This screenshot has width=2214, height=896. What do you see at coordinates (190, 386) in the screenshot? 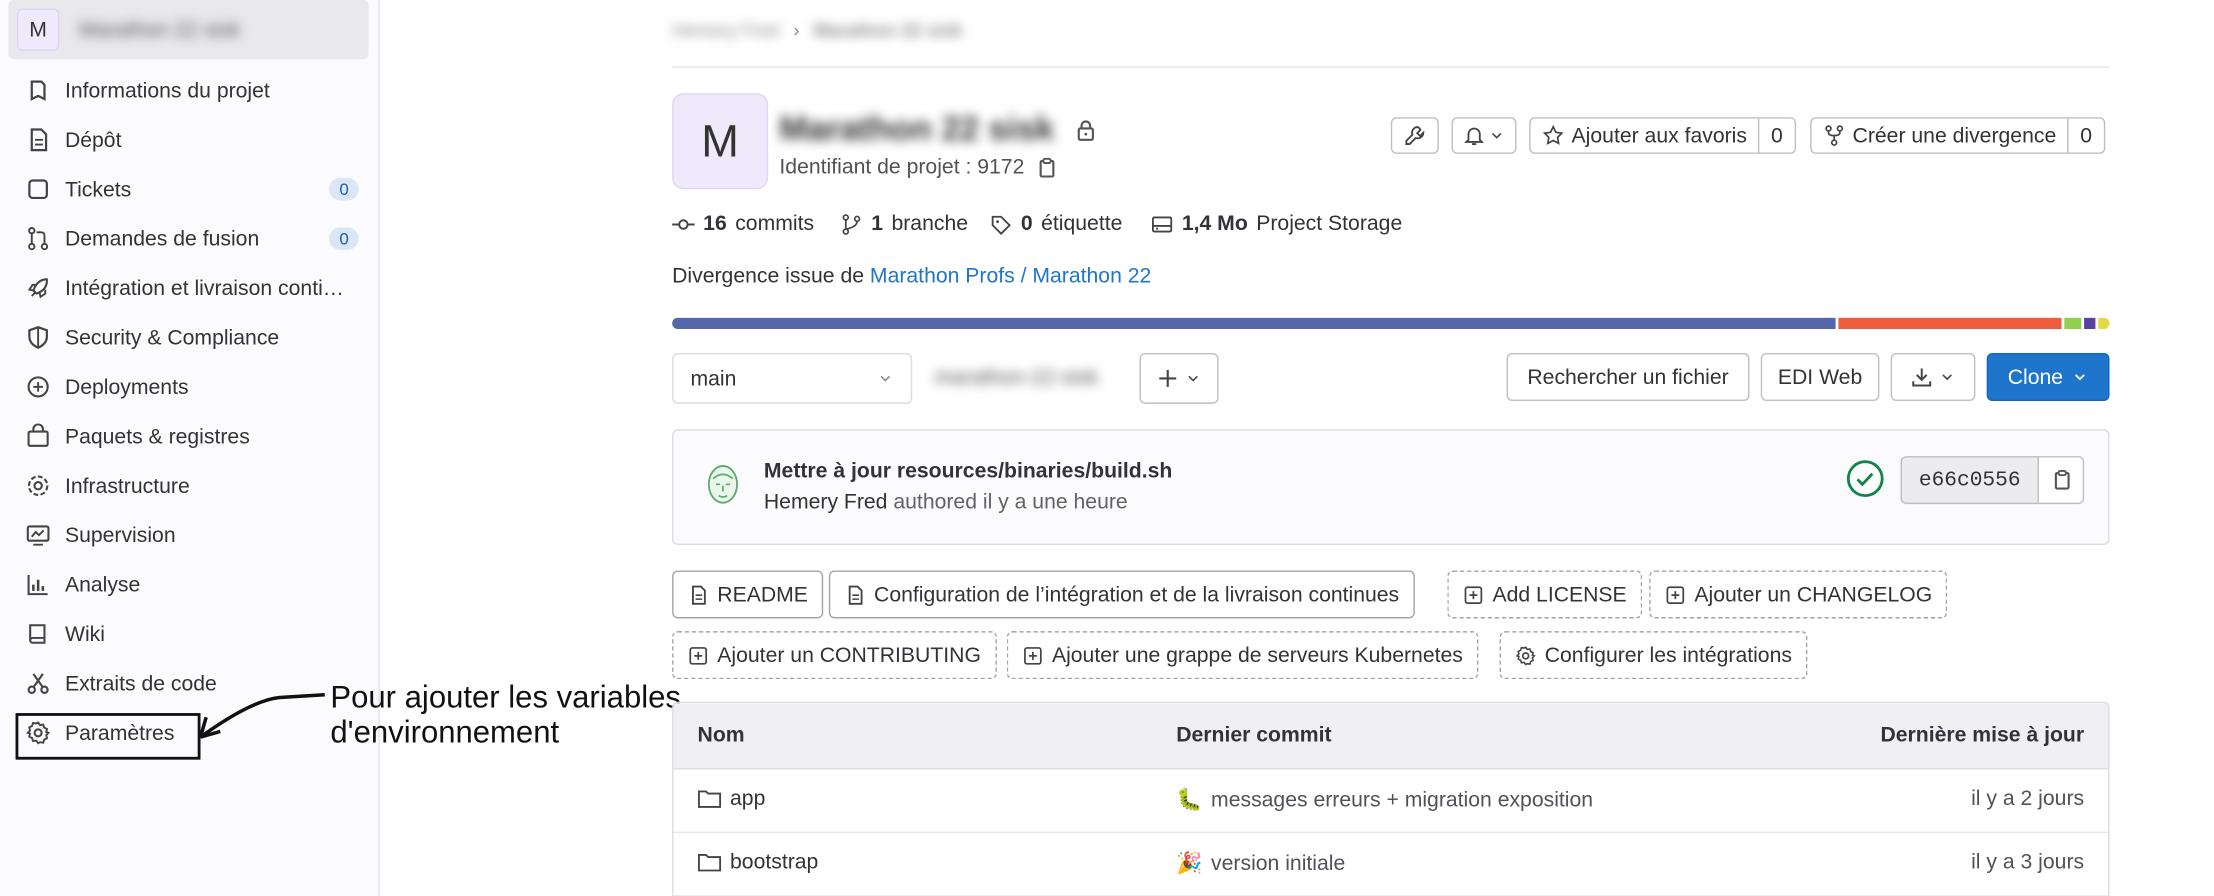
I see `sidebar-item-deployments: Deployments` at bounding box center [190, 386].